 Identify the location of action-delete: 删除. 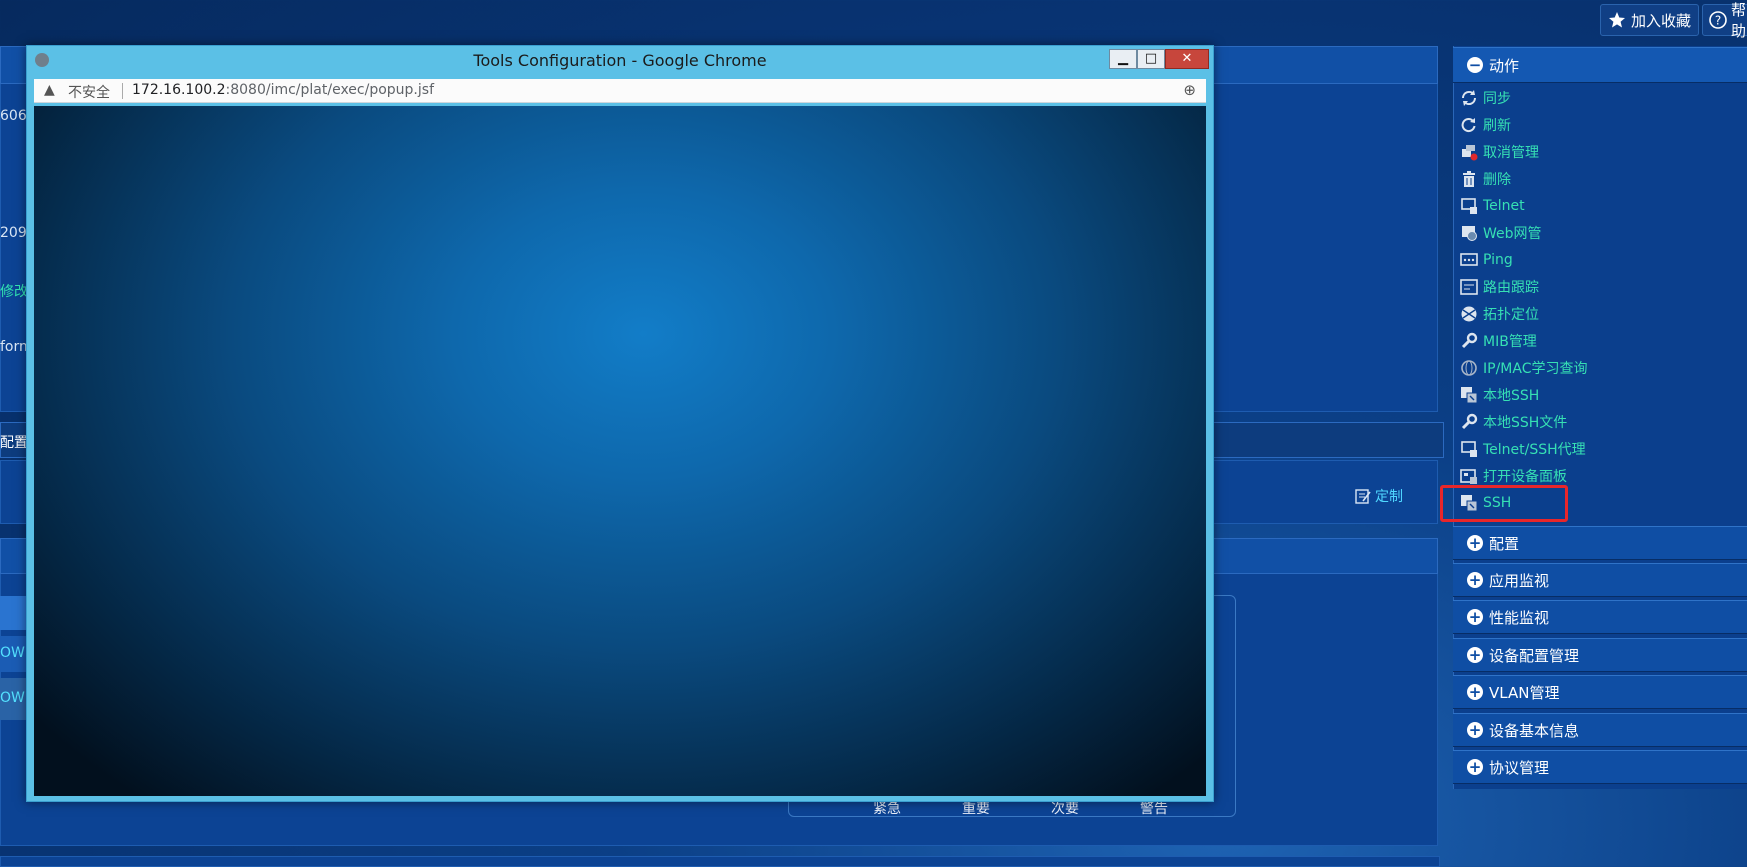
(1485, 179).